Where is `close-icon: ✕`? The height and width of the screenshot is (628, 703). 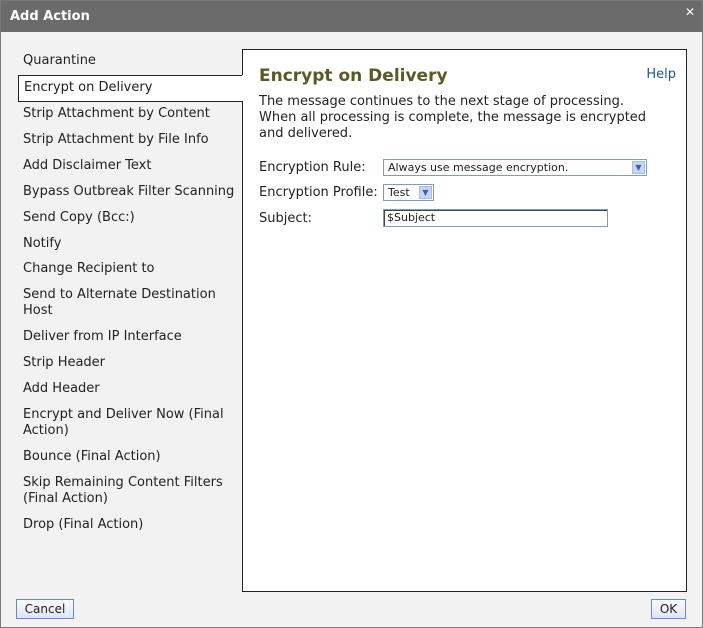 close-icon: ✕ is located at coordinates (690, 12).